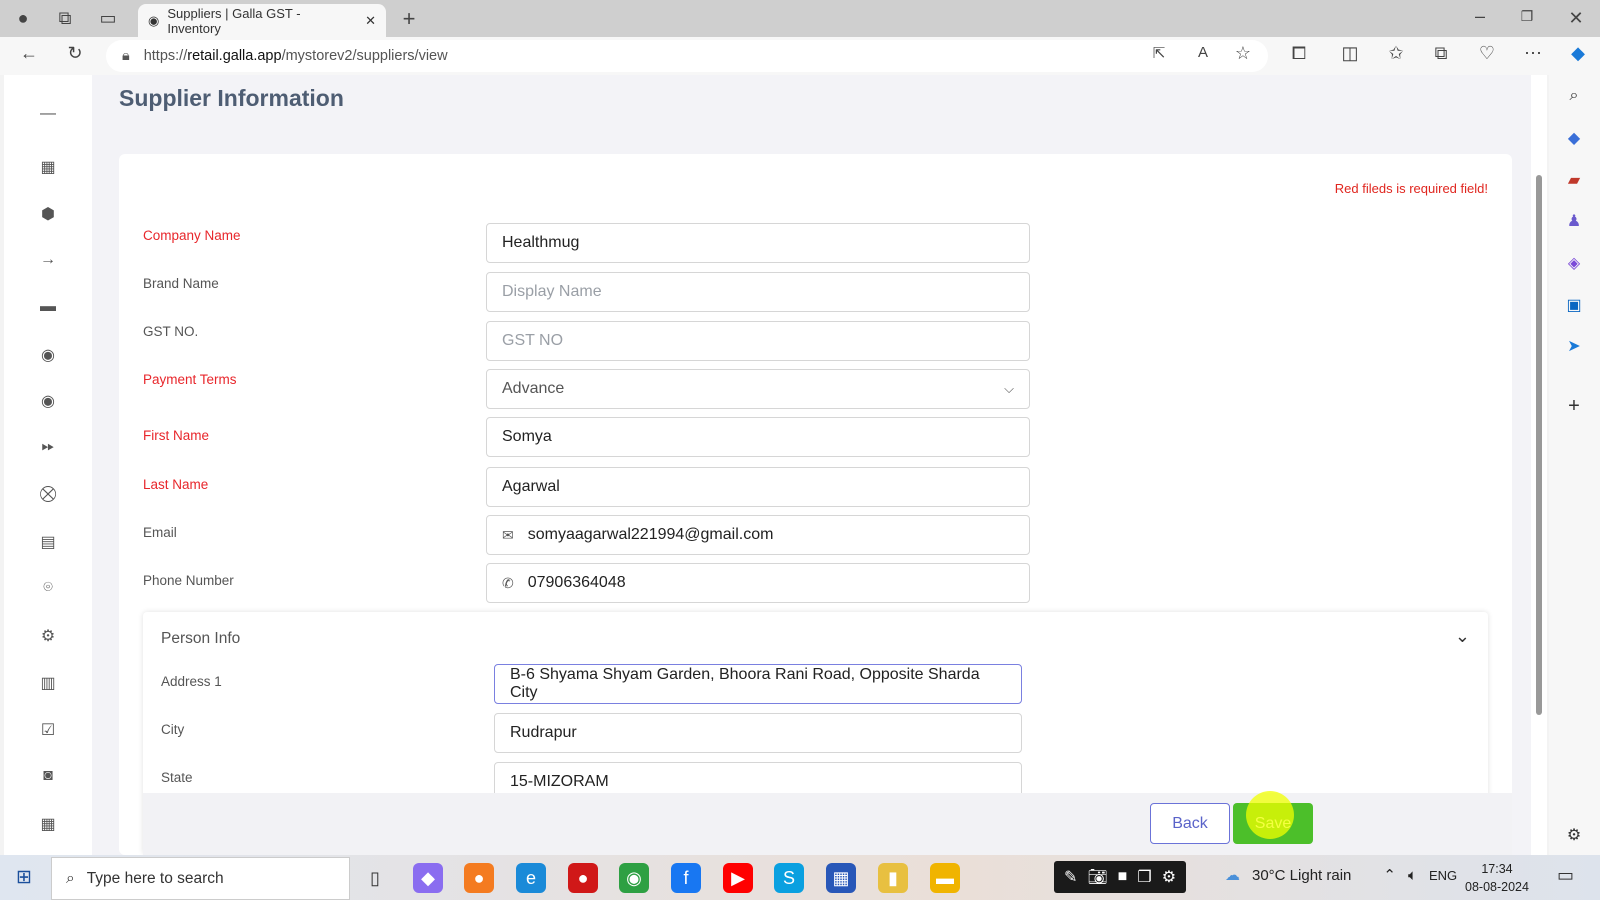 The width and height of the screenshot is (1600, 900). Describe the element at coordinates (1574, 264) in the screenshot. I see `m365-icon: ◈` at that location.